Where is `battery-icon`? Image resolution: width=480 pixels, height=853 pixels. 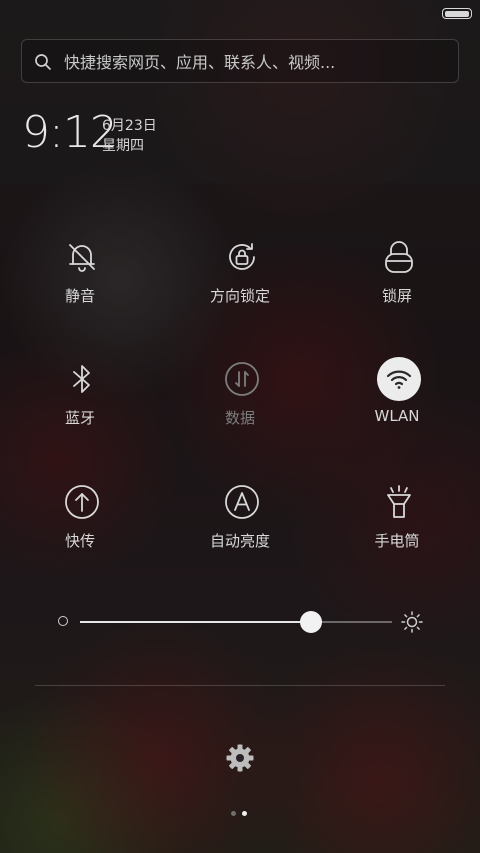
battery-icon is located at coordinates (457, 13).